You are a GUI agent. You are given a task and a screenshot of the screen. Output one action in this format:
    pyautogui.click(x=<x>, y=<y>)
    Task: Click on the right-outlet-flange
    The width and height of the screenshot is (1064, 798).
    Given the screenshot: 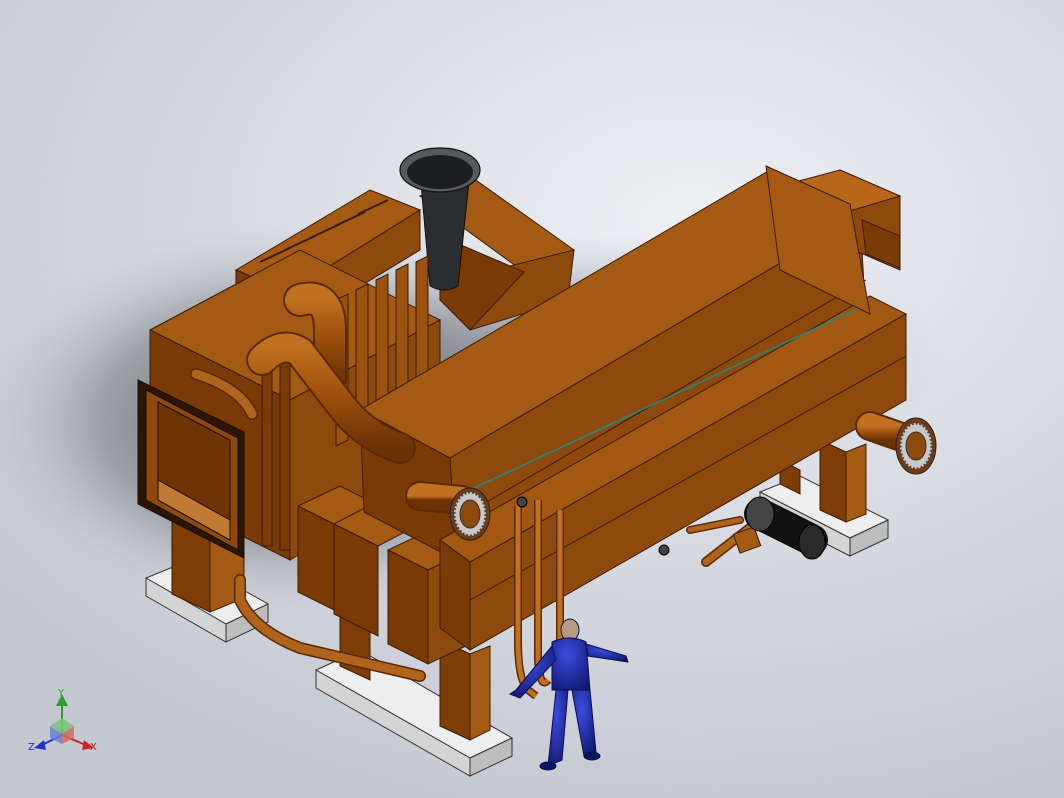 What is the action you would take?
    pyautogui.click(x=896, y=443)
    